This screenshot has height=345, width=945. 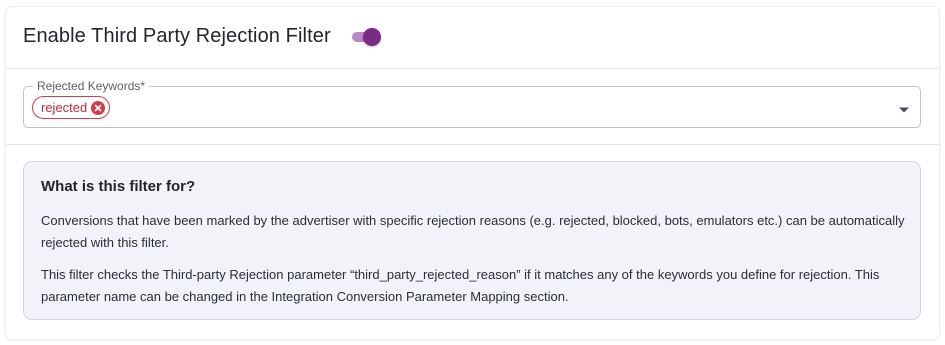 I want to click on enable-filter-toggle, so click(x=366, y=37).